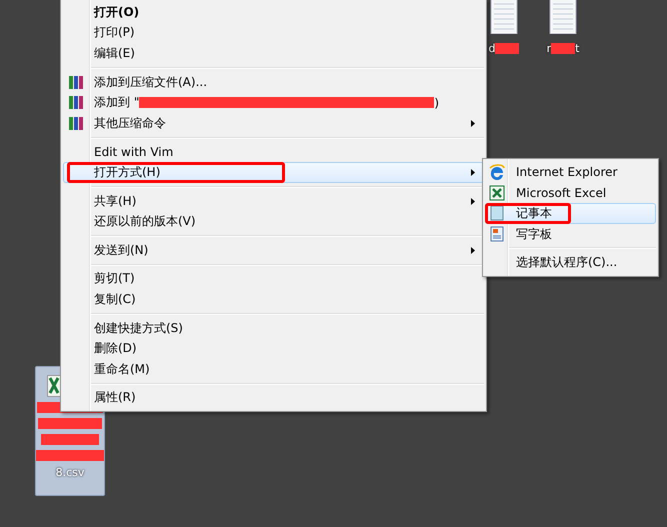  What do you see at coordinates (70, 472) in the screenshot?
I see `file-name: 8.csv` at bounding box center [70, 472].